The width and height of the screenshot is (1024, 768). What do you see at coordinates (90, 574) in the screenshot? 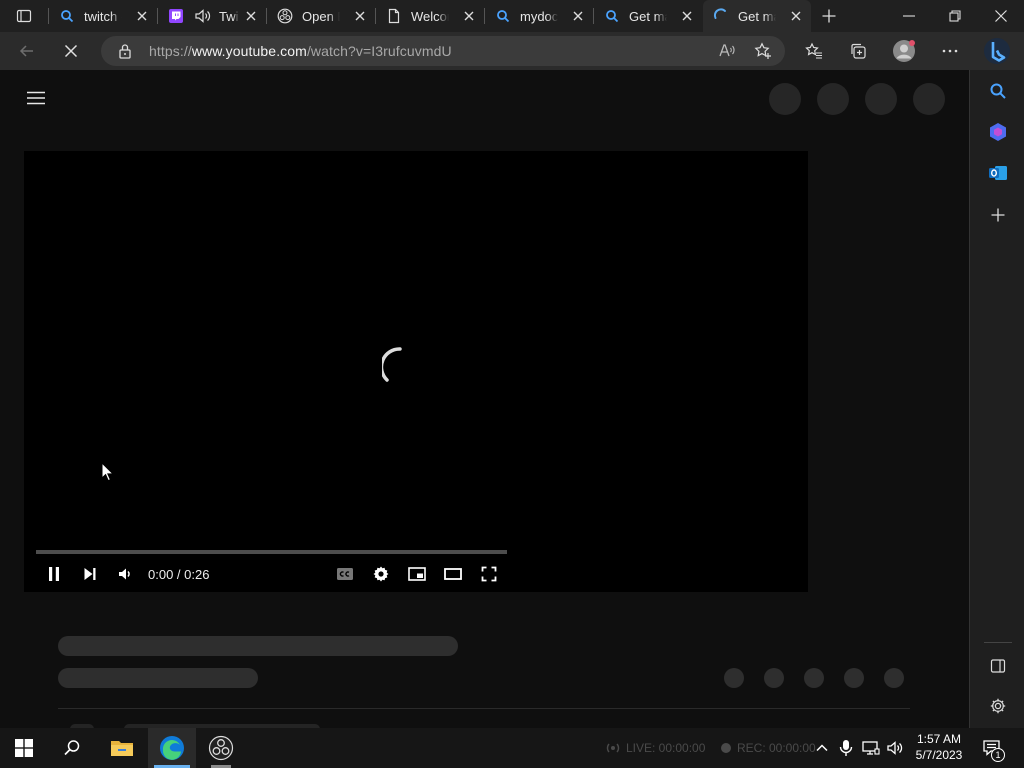
I see `next-video-button` at bounding box center [90, 574].